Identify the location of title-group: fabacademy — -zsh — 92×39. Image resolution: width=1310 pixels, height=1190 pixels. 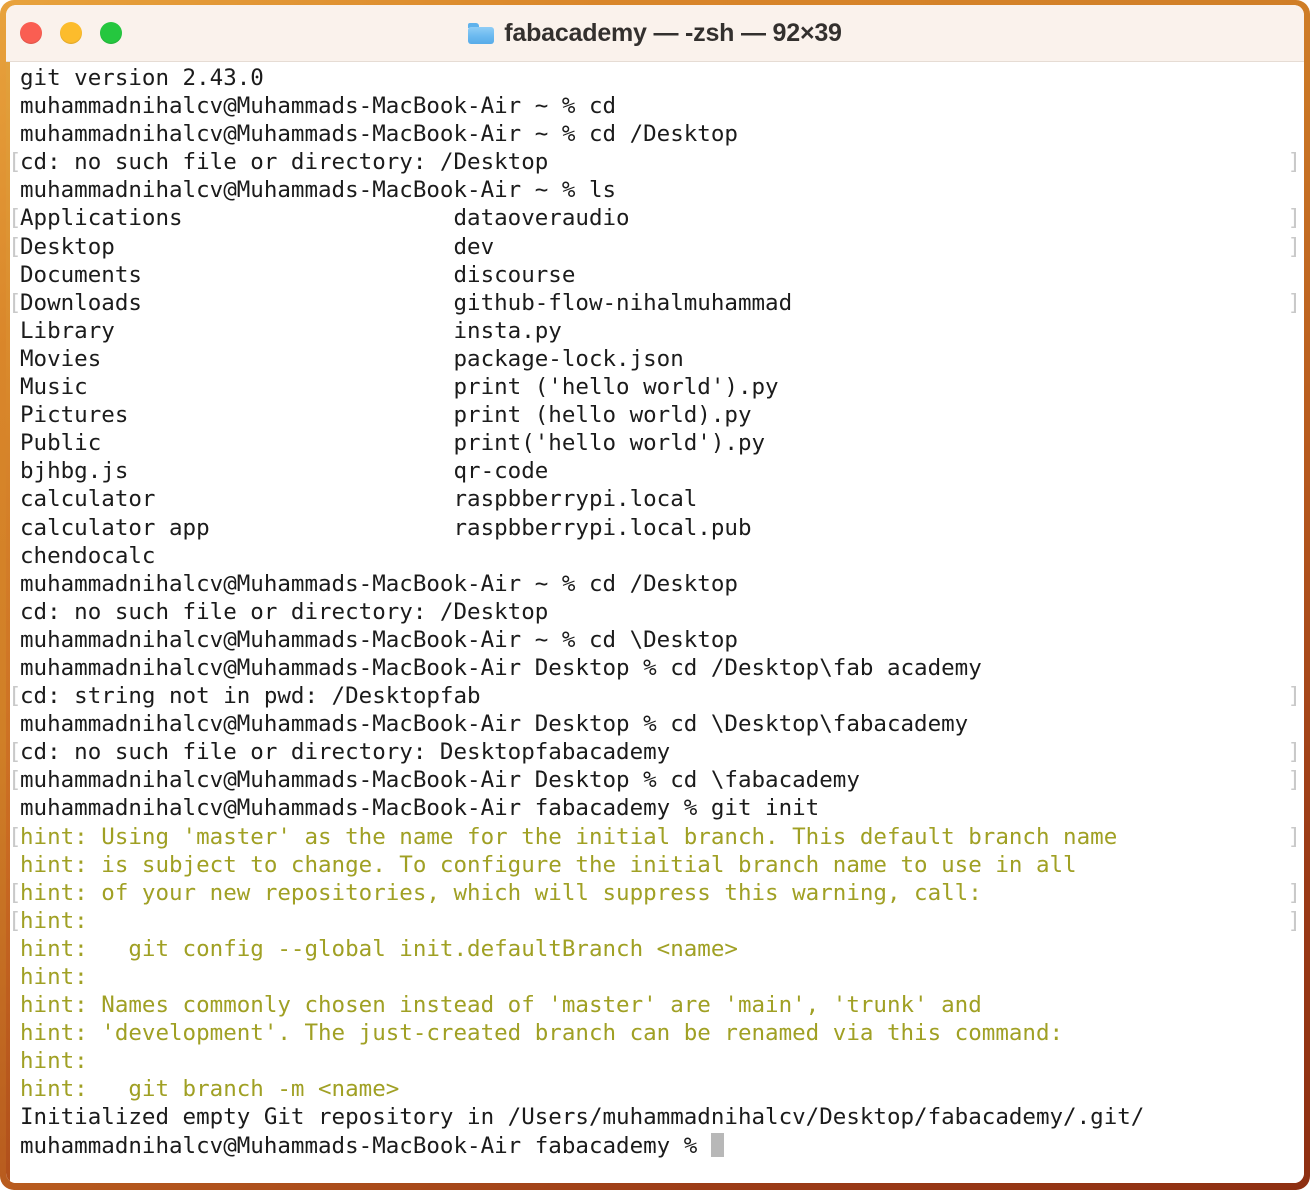
(655, 33).